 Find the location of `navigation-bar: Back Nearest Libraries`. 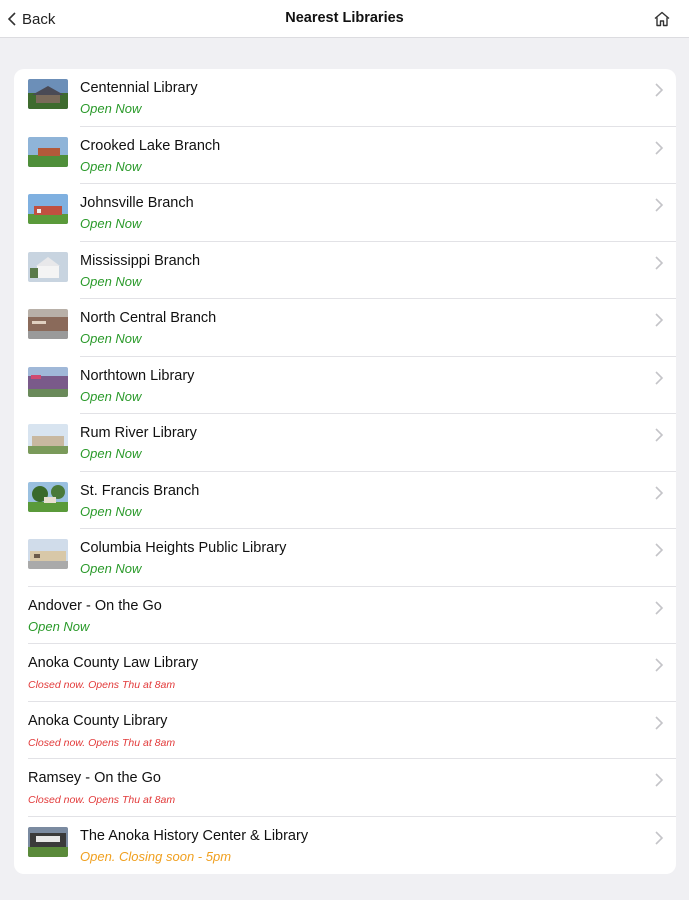

navigation-bar: Back Nearest Libraries is located at coordinates (344, 19).